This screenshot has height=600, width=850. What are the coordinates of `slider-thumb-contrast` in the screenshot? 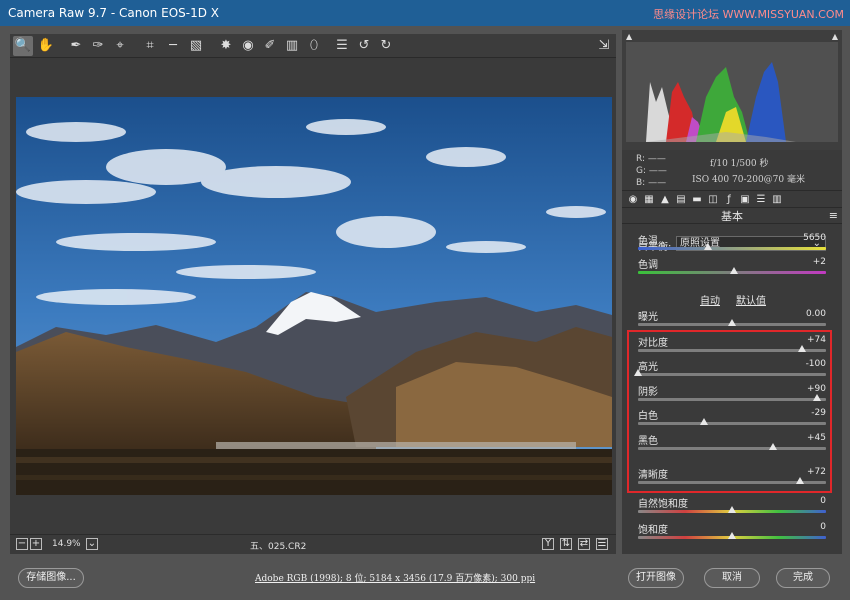 It's located at (801, 348).